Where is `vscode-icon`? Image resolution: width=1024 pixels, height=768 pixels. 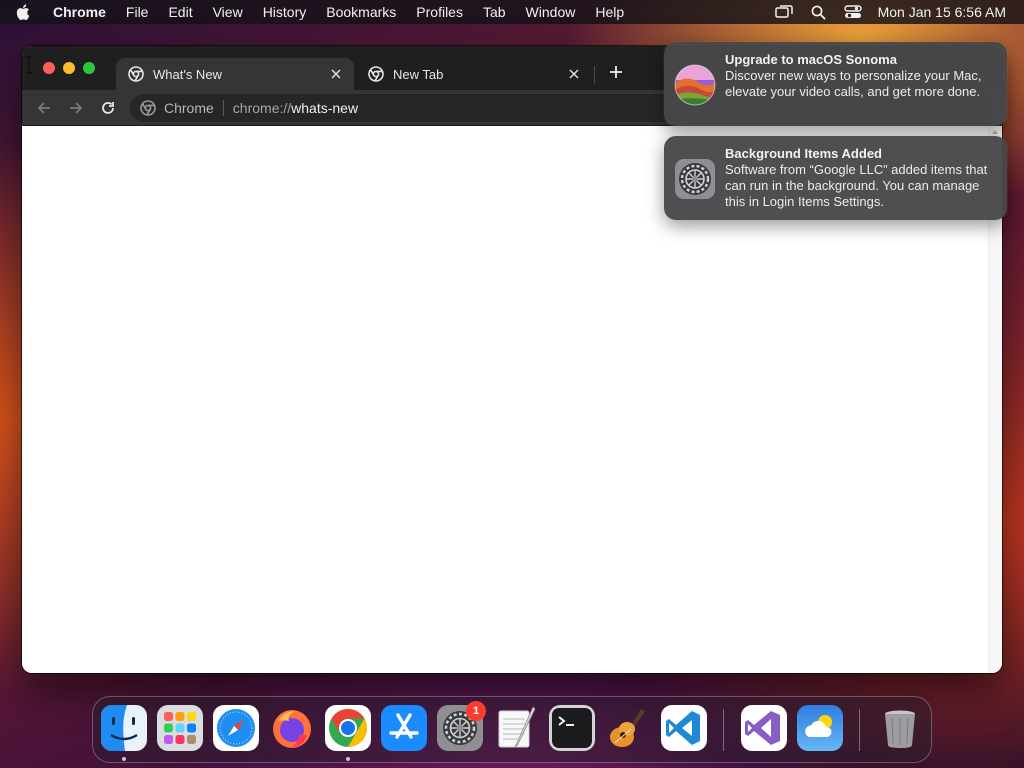
vscode-icon is located at coordinates (684, 728).